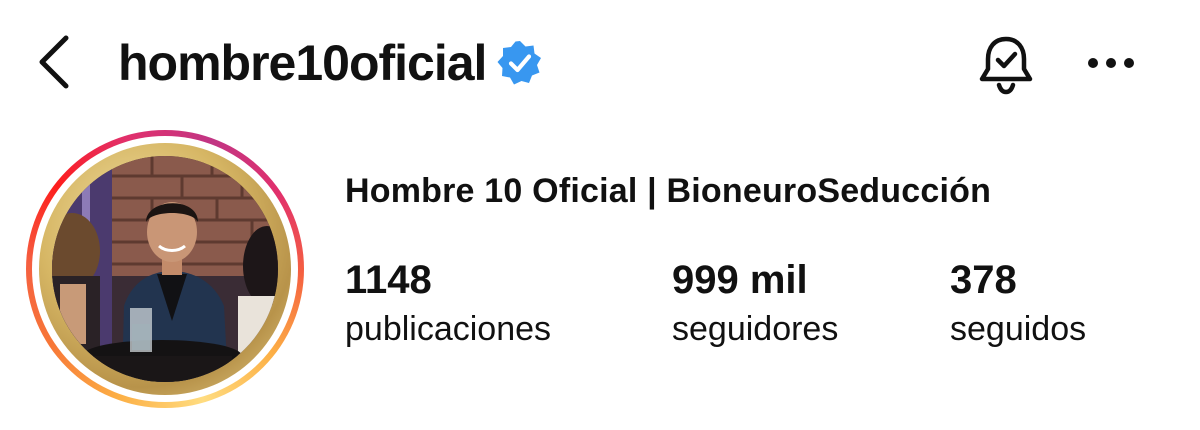  What do you see at coordinates (1018, 329) in the screenshot?
I see `following-label: seguidos` at bounding box center [1018, 329].